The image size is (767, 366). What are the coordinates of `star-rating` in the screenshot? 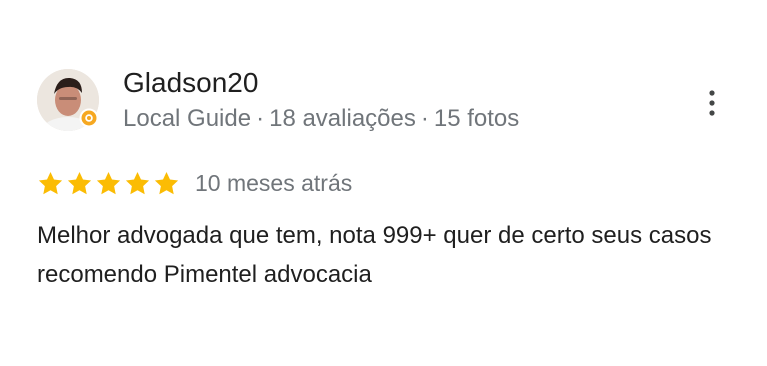 It's located at (109, 183).